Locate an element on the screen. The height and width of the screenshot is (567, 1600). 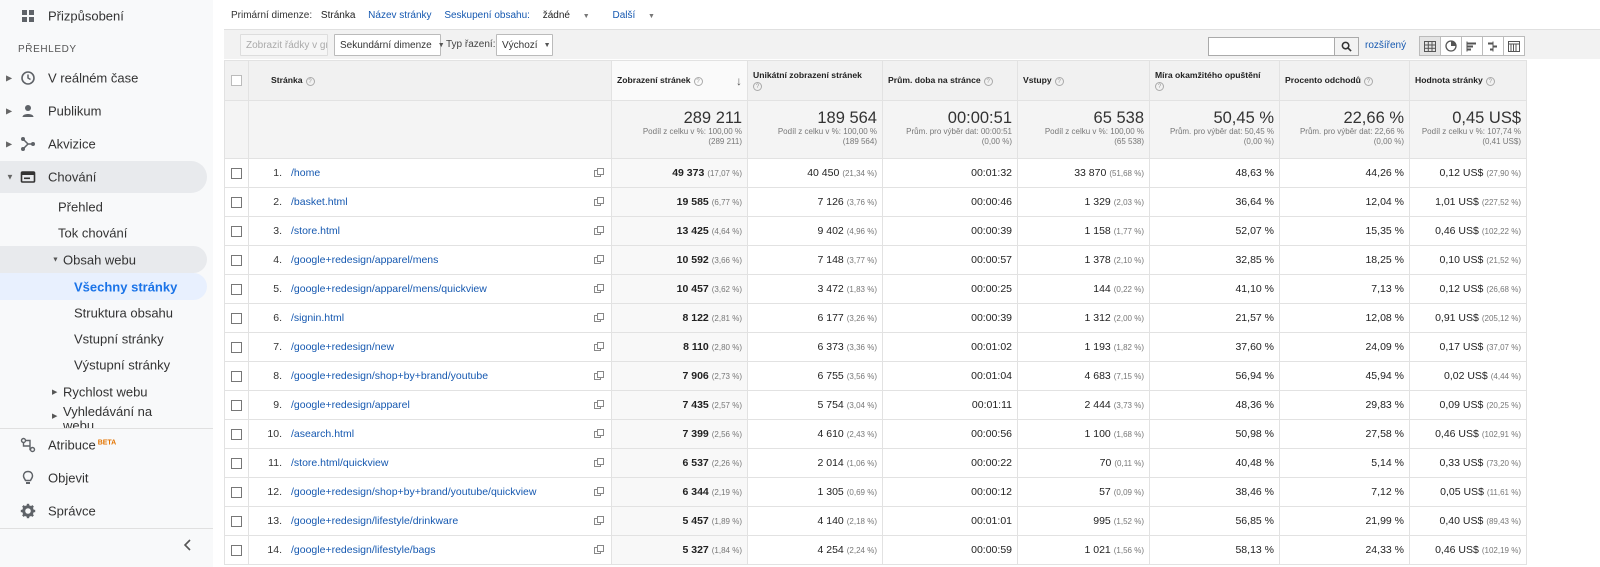
page-link: /basket.html is located at coordinates (319, 202).